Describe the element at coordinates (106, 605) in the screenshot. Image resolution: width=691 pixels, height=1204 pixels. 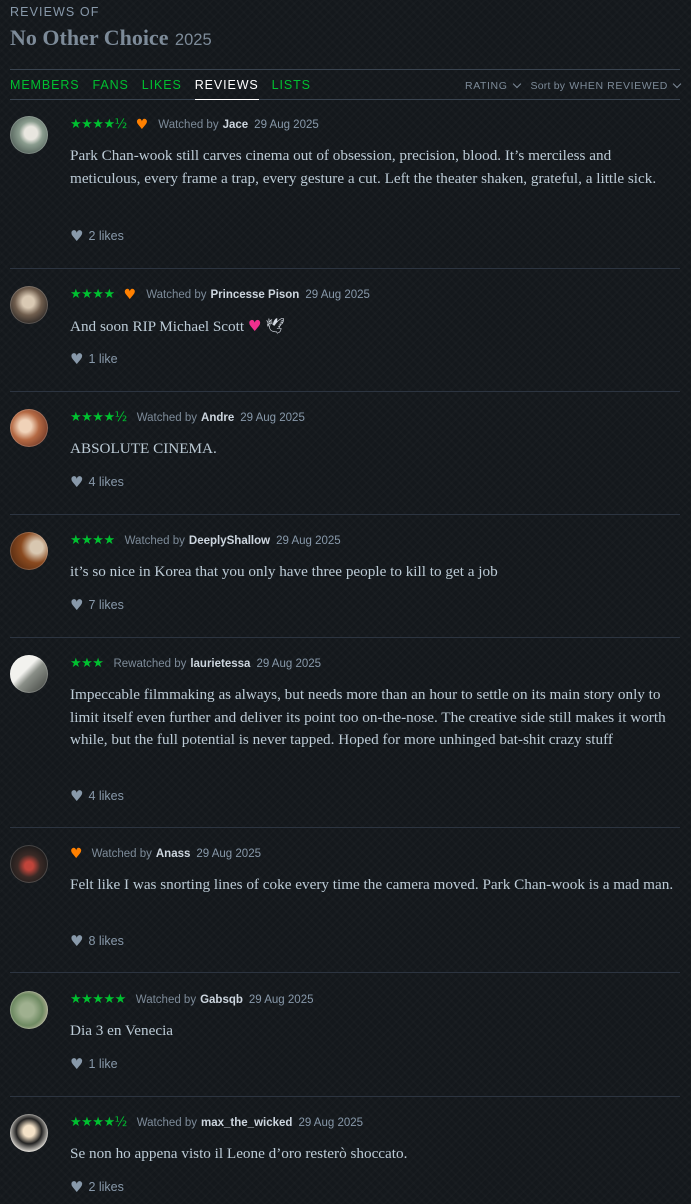
I see `likes-count: 7 likes` at that location.